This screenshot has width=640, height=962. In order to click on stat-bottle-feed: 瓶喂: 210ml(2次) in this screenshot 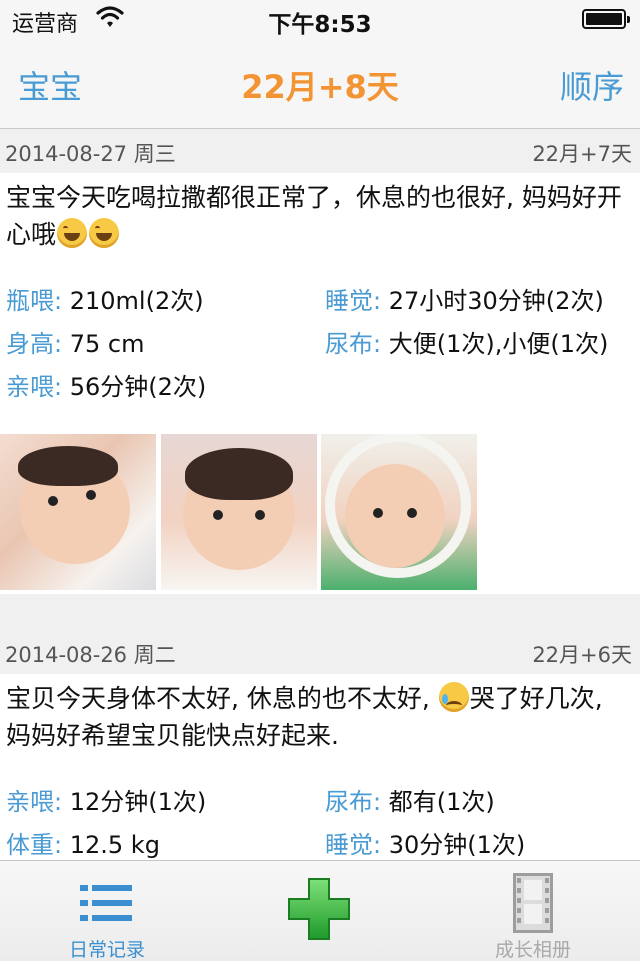, I will do `click(105, 298)`.